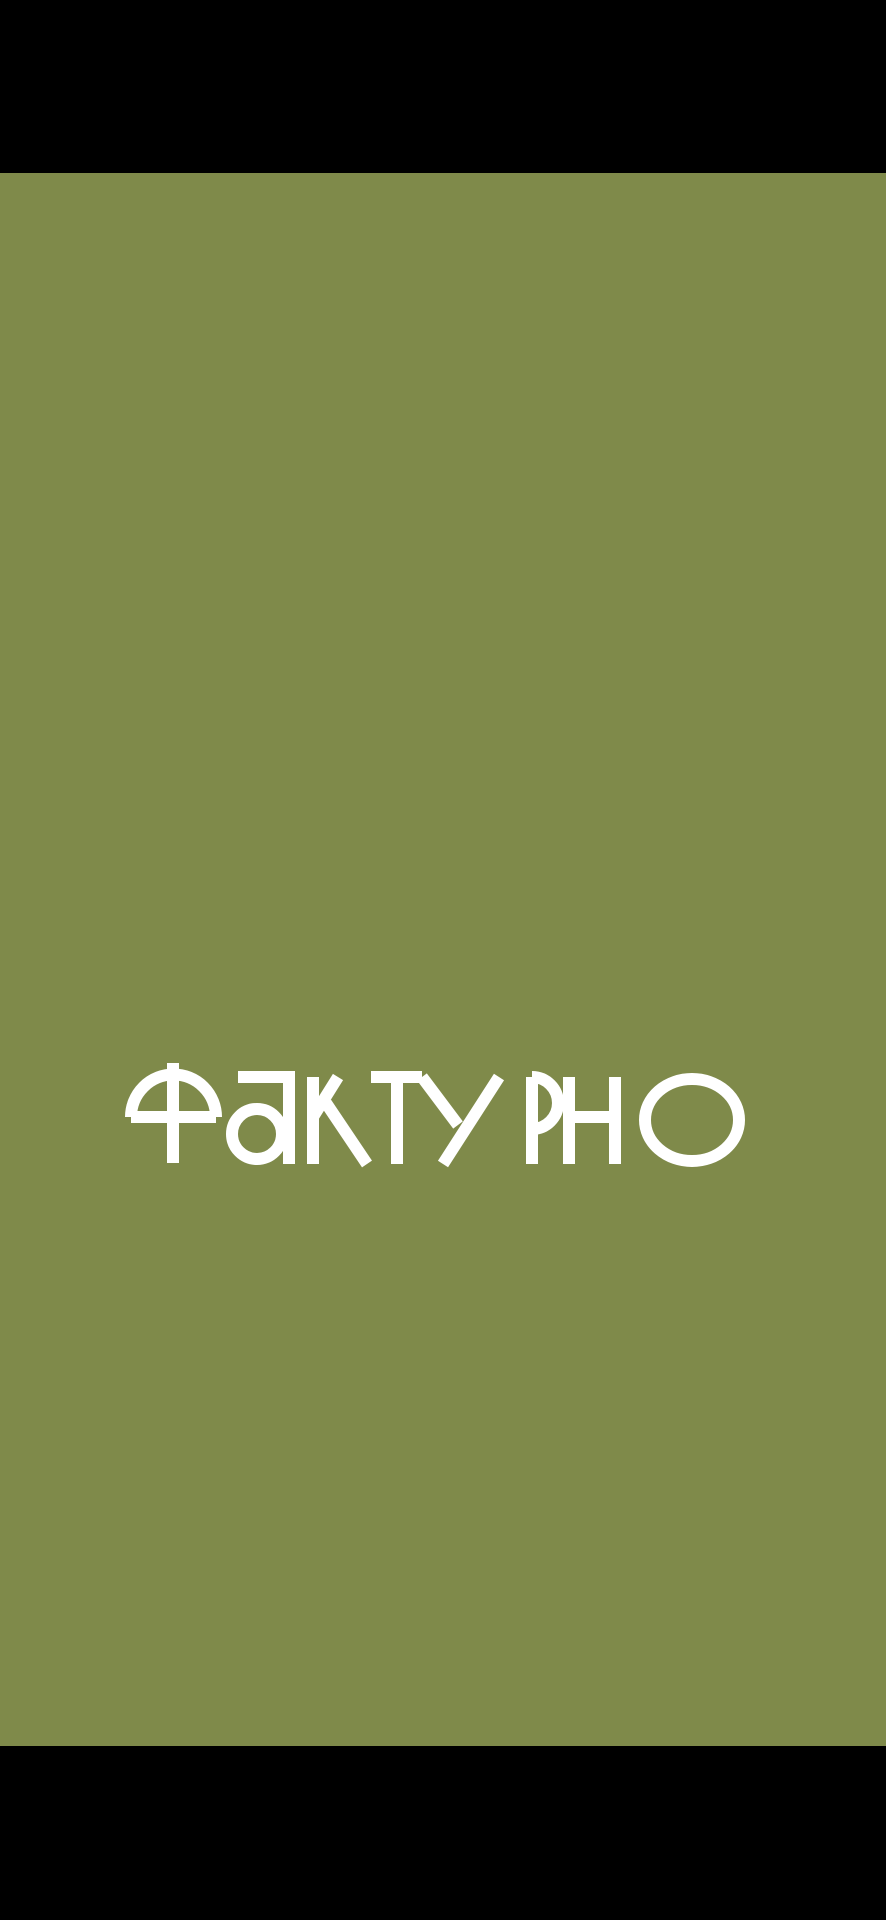 This screenshot has width=886, height=1920. Describe the element at coordinates (435, 1115) in the screenshot. I see `logo-wordmark-icon` at that location.